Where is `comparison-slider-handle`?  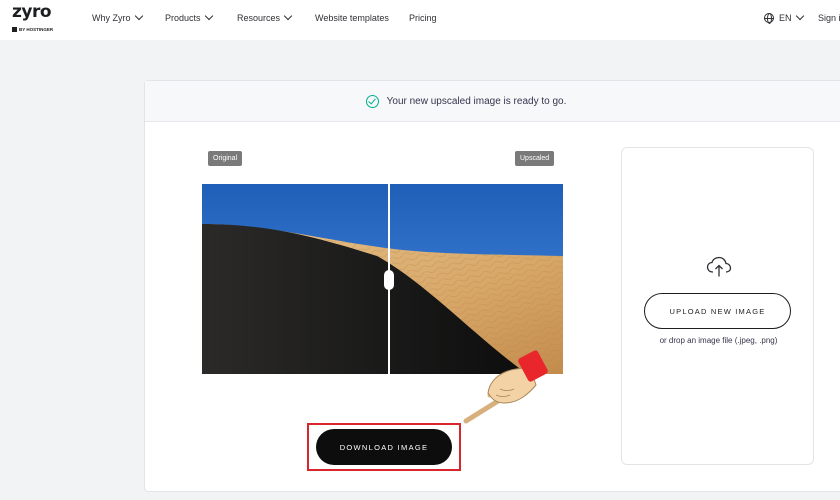 comparison-slider-handle is located at coordinates (389, 280).